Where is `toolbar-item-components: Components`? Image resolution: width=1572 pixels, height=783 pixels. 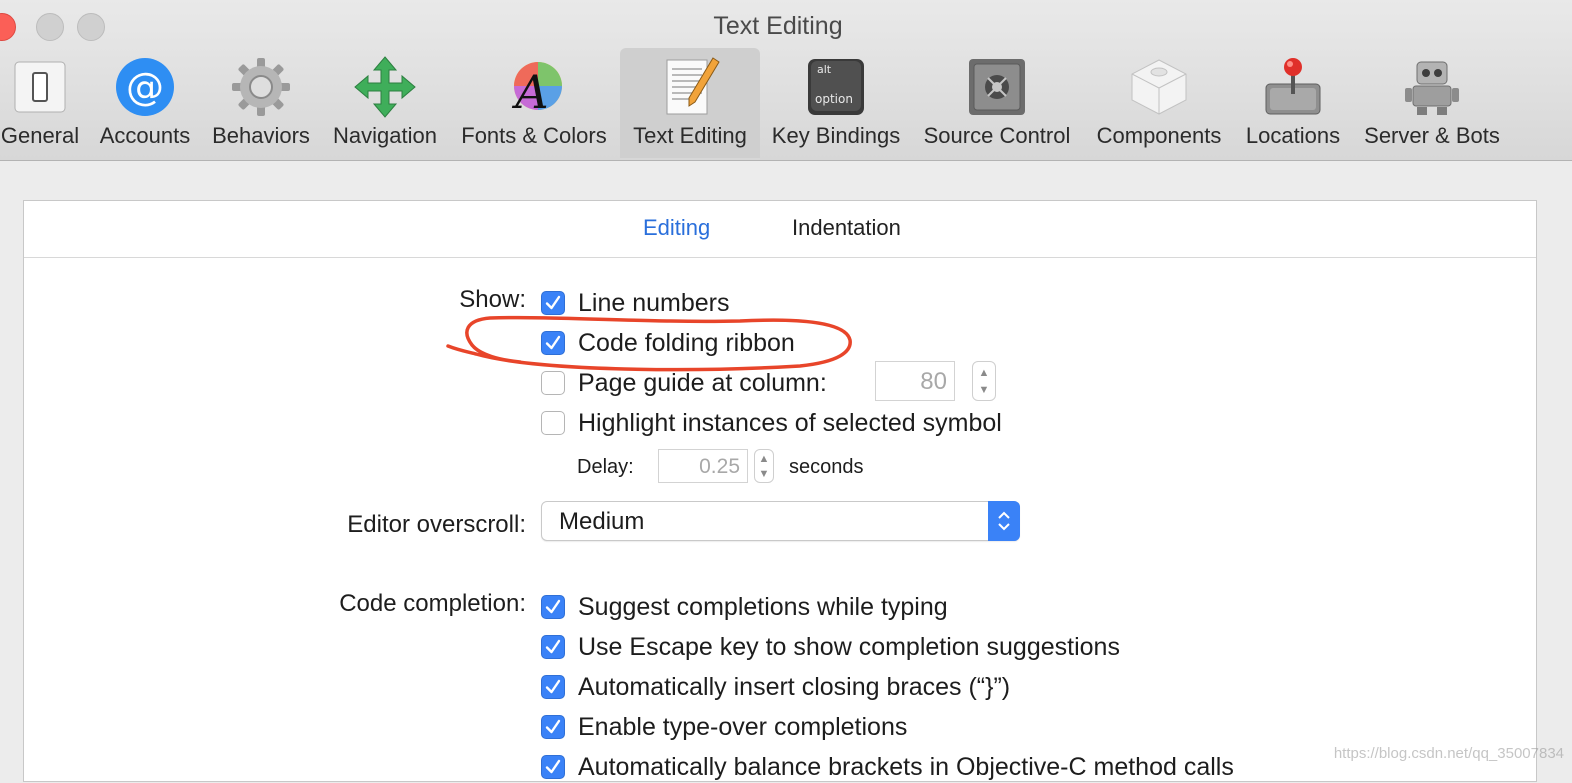
toolbar-item-components: Components is located at coordinates (1159, 103).